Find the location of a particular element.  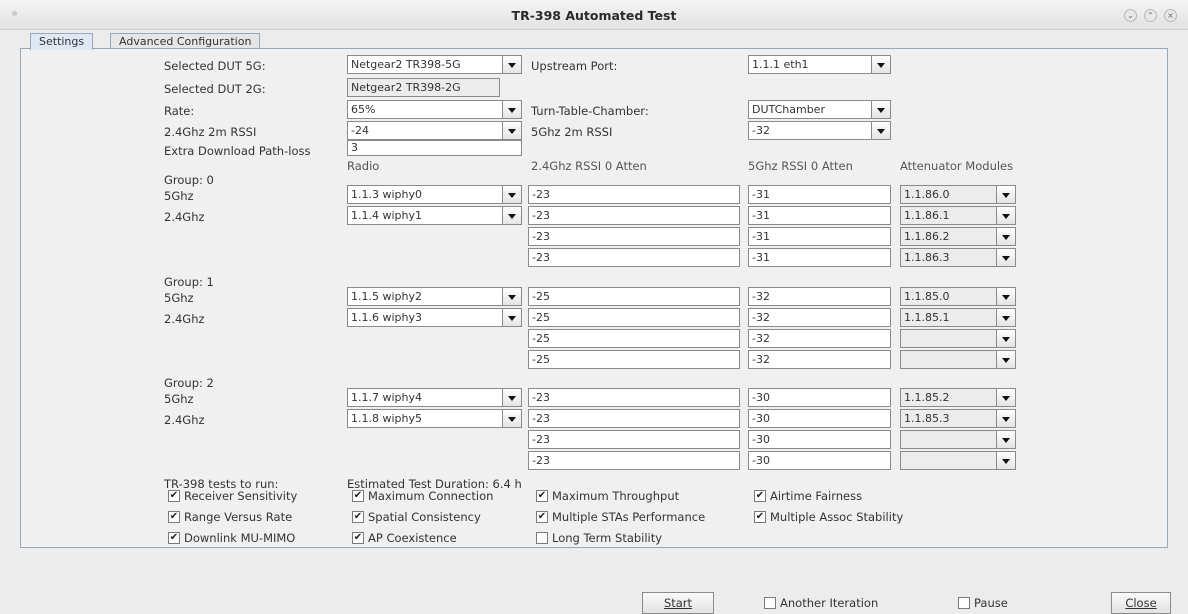

group-2-radio-24ghz-select: 1.1.8 wiphy5 is located at coordinates (434, 418).